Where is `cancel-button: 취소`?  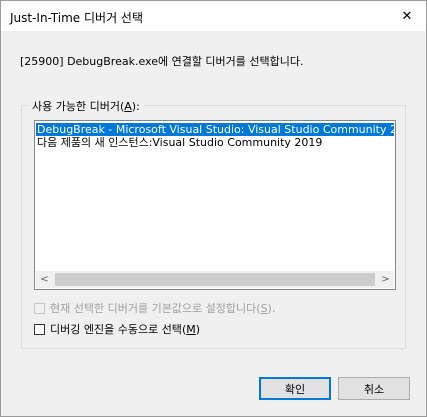 cancel-button: 취소 is located at coordinates (374, 388).